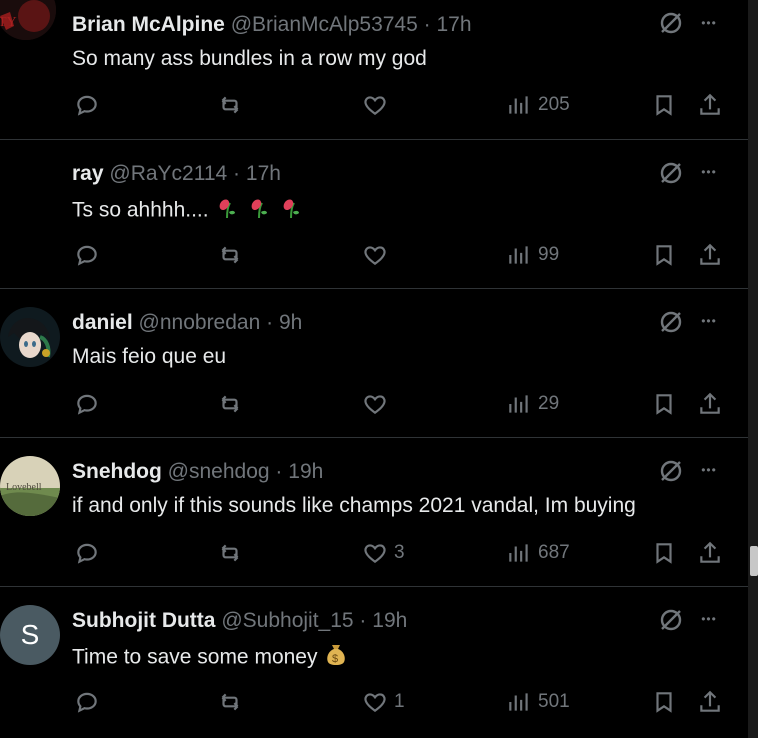  I want to click on display-name: daniel, so click(102, 322).